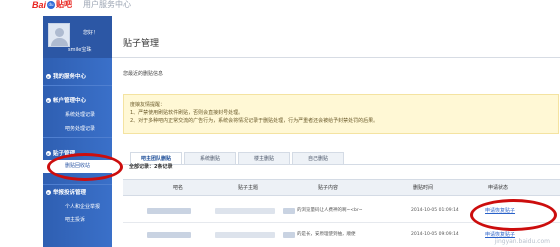  Describe the element at coordinates (422, 188) in the screenshot. I see `column-header-time: 删贴时间` at that location.